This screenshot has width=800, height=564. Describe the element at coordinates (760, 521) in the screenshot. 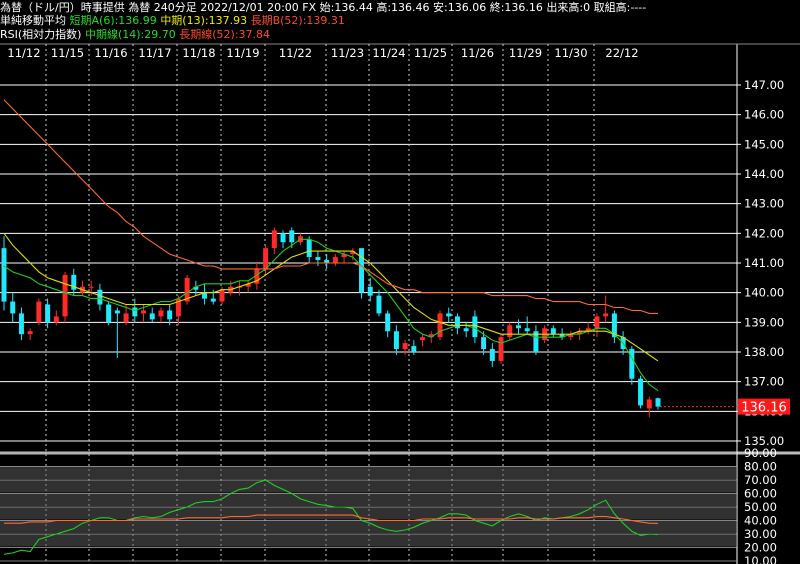

I see `rsi-tick-label: 40.00` at that location.